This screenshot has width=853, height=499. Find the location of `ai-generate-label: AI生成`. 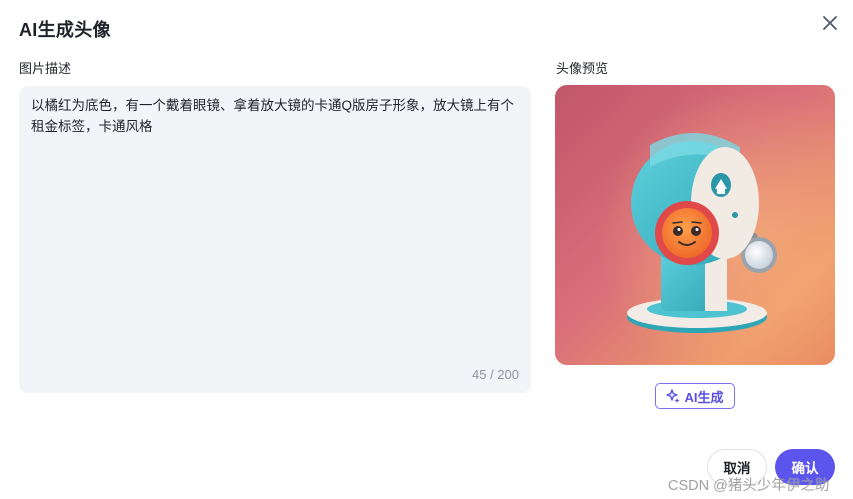

ai-generate-label: AI生成 is located at coordinates (704, 397).